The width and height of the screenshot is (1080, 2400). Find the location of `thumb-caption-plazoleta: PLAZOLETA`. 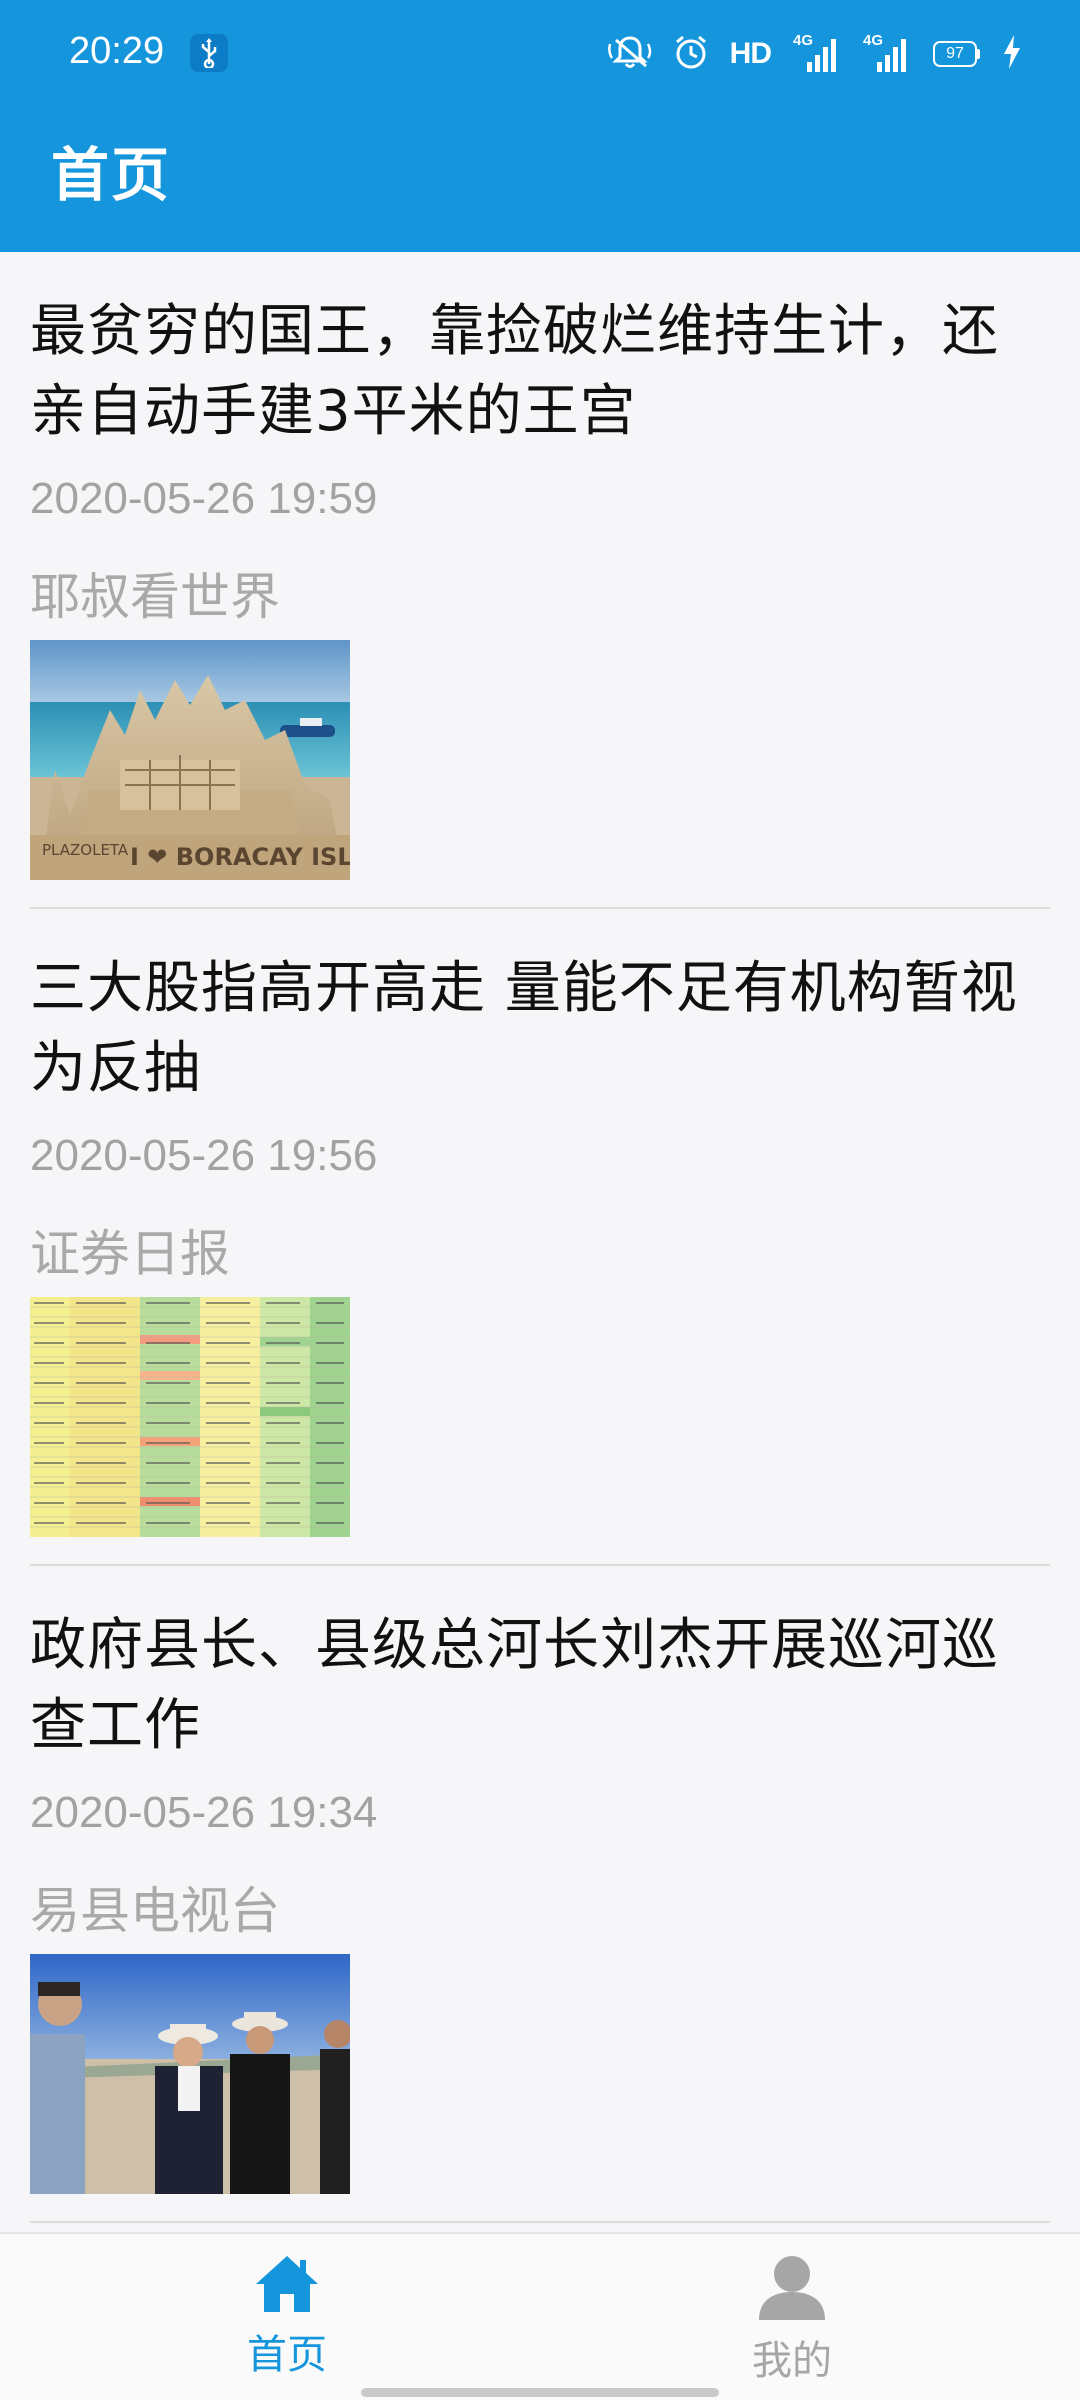

thumb-caption-plazoleta: PLAZOLETA is located at coordinates (85, 850).